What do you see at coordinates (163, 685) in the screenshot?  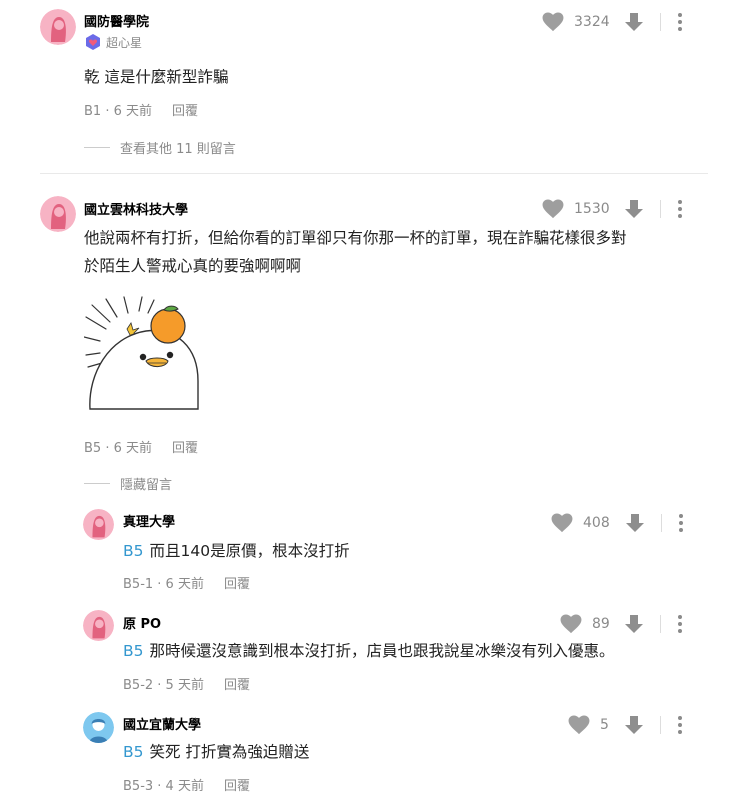 I see `floor-time: B5-2 · 5 天前` at bounding box center [163, 685].